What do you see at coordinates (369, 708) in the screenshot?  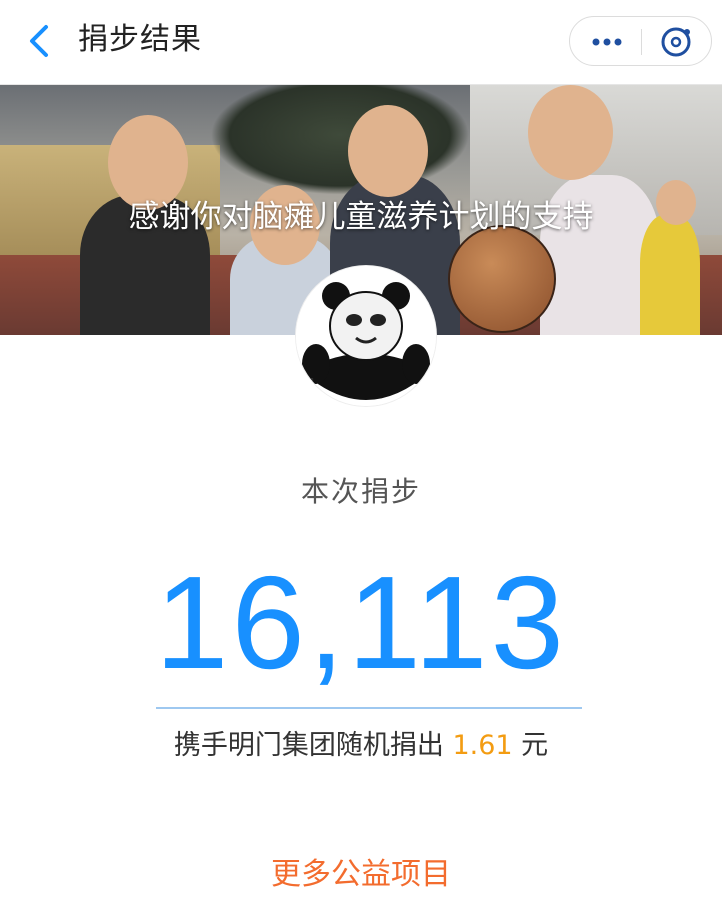 I see `divider-line` at bounding box center [369, 708].